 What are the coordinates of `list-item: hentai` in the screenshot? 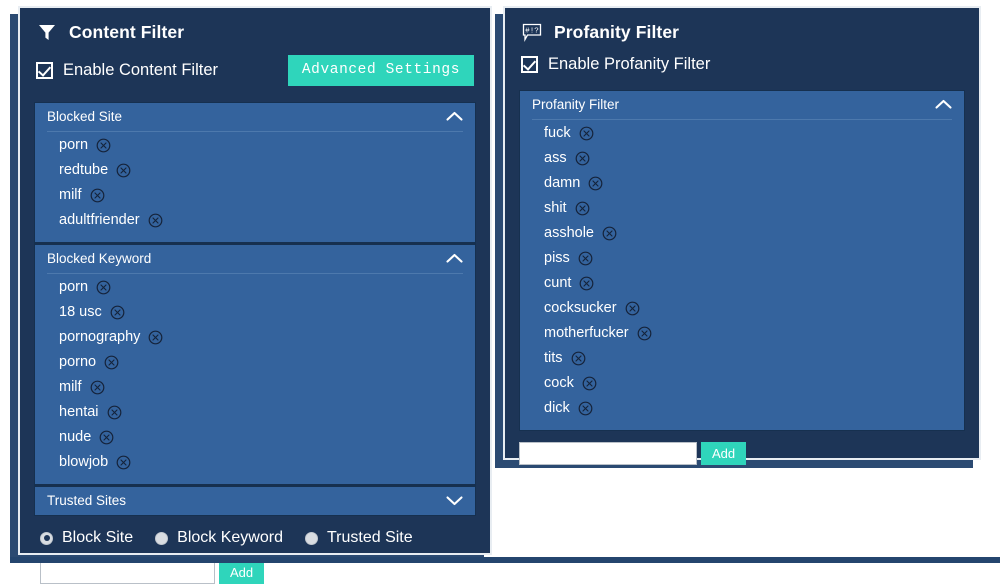 It's located at (255, 412).